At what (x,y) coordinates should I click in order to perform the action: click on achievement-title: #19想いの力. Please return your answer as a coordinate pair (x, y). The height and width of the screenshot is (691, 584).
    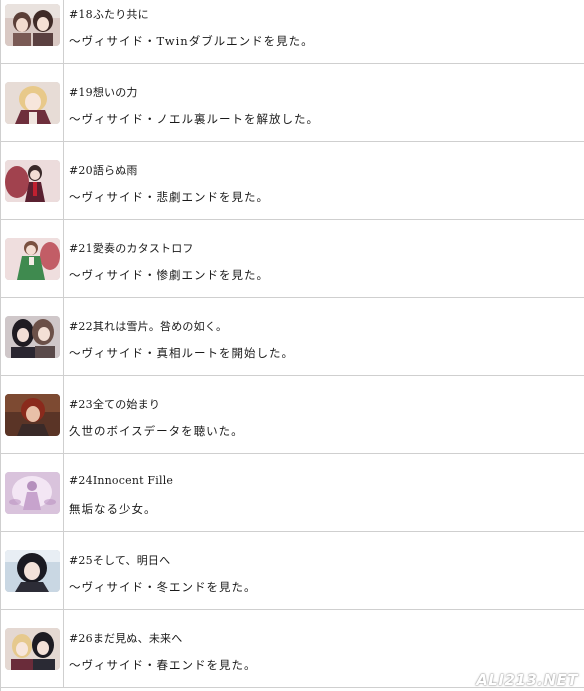
    Looking at the image, I should click on (103, 92).